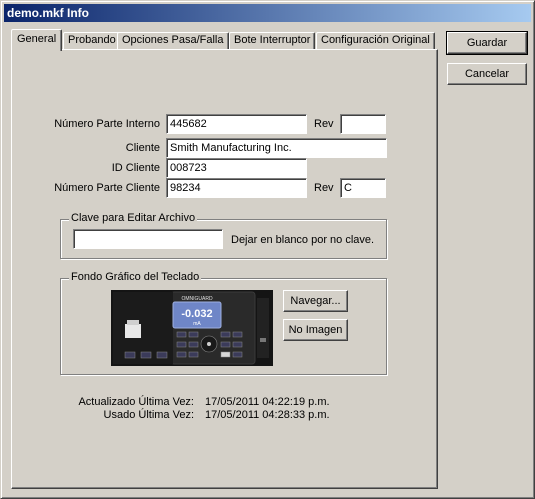 The image size is (535, 499). Describe the element at coordinates (487, 74) in the screenshot. I see `cancel-button: Cancelar` at that location.